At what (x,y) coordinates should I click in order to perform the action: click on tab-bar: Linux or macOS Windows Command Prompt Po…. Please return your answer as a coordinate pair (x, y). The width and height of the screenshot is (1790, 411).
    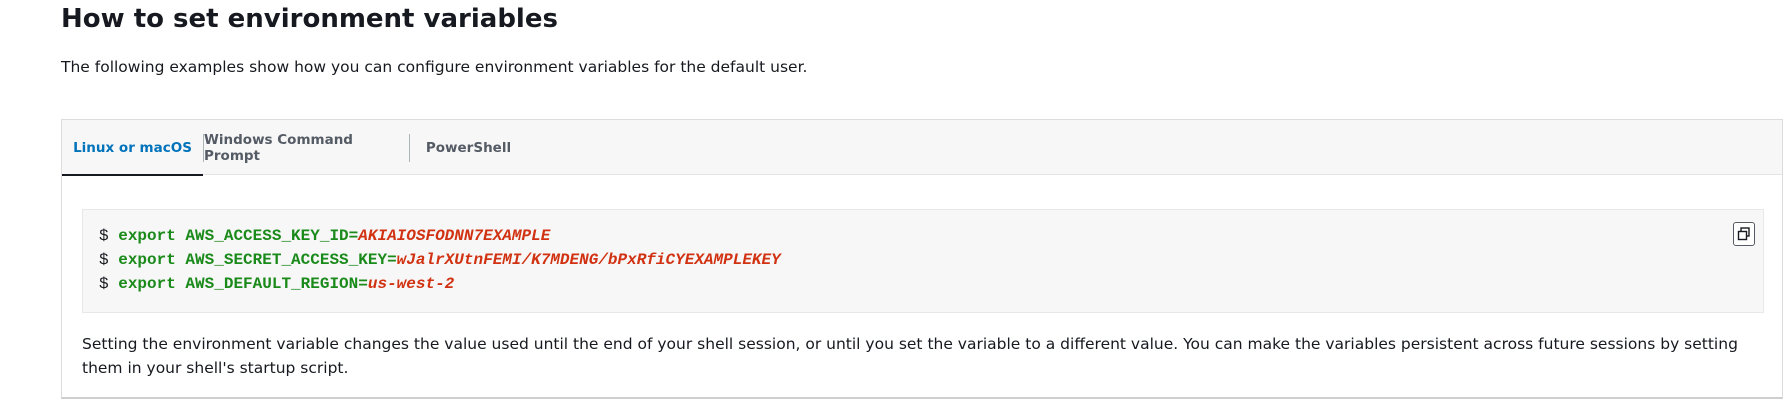
    Looking at the image, I should click on (922, 148).